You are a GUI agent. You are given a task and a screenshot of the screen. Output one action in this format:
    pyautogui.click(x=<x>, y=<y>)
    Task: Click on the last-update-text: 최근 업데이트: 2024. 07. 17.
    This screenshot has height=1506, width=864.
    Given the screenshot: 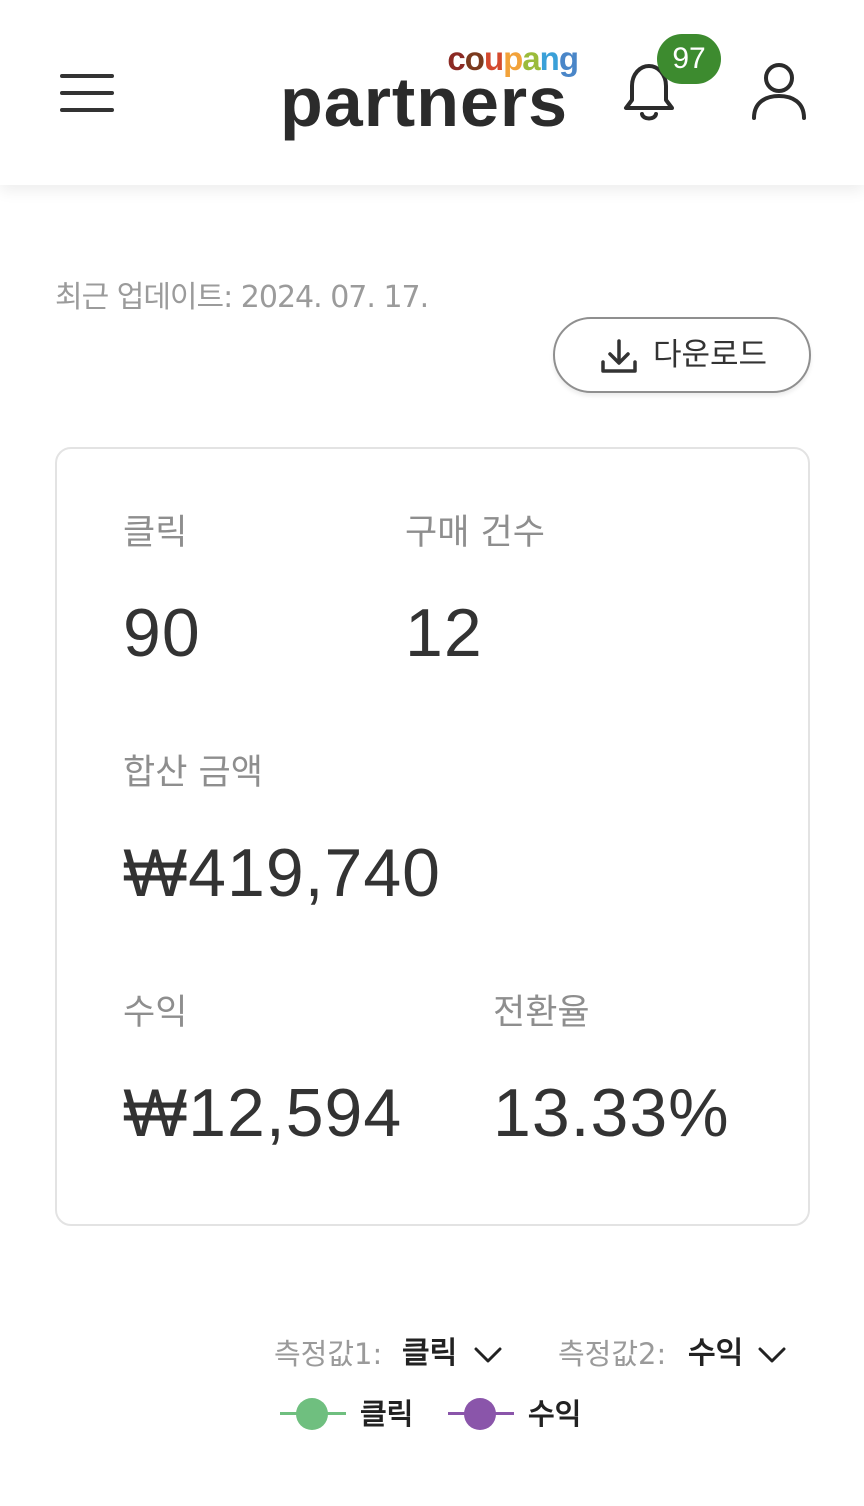 What is the action you would take?
    pyautogui.click(x=242, y=297)
    